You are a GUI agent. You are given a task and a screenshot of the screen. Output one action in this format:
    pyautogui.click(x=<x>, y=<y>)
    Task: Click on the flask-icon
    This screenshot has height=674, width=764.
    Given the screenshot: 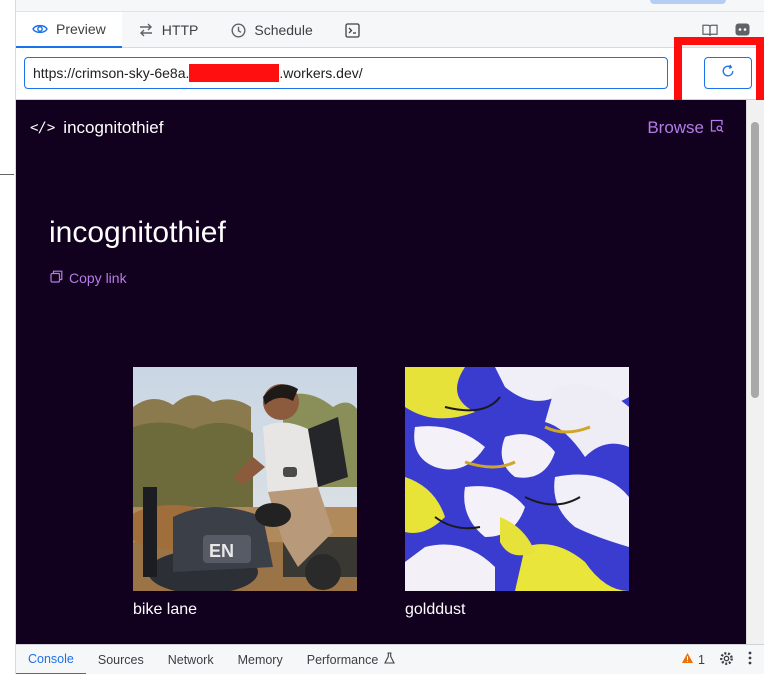 What is the action you would take?
    pyautogui.click(x=390, y=659)
    